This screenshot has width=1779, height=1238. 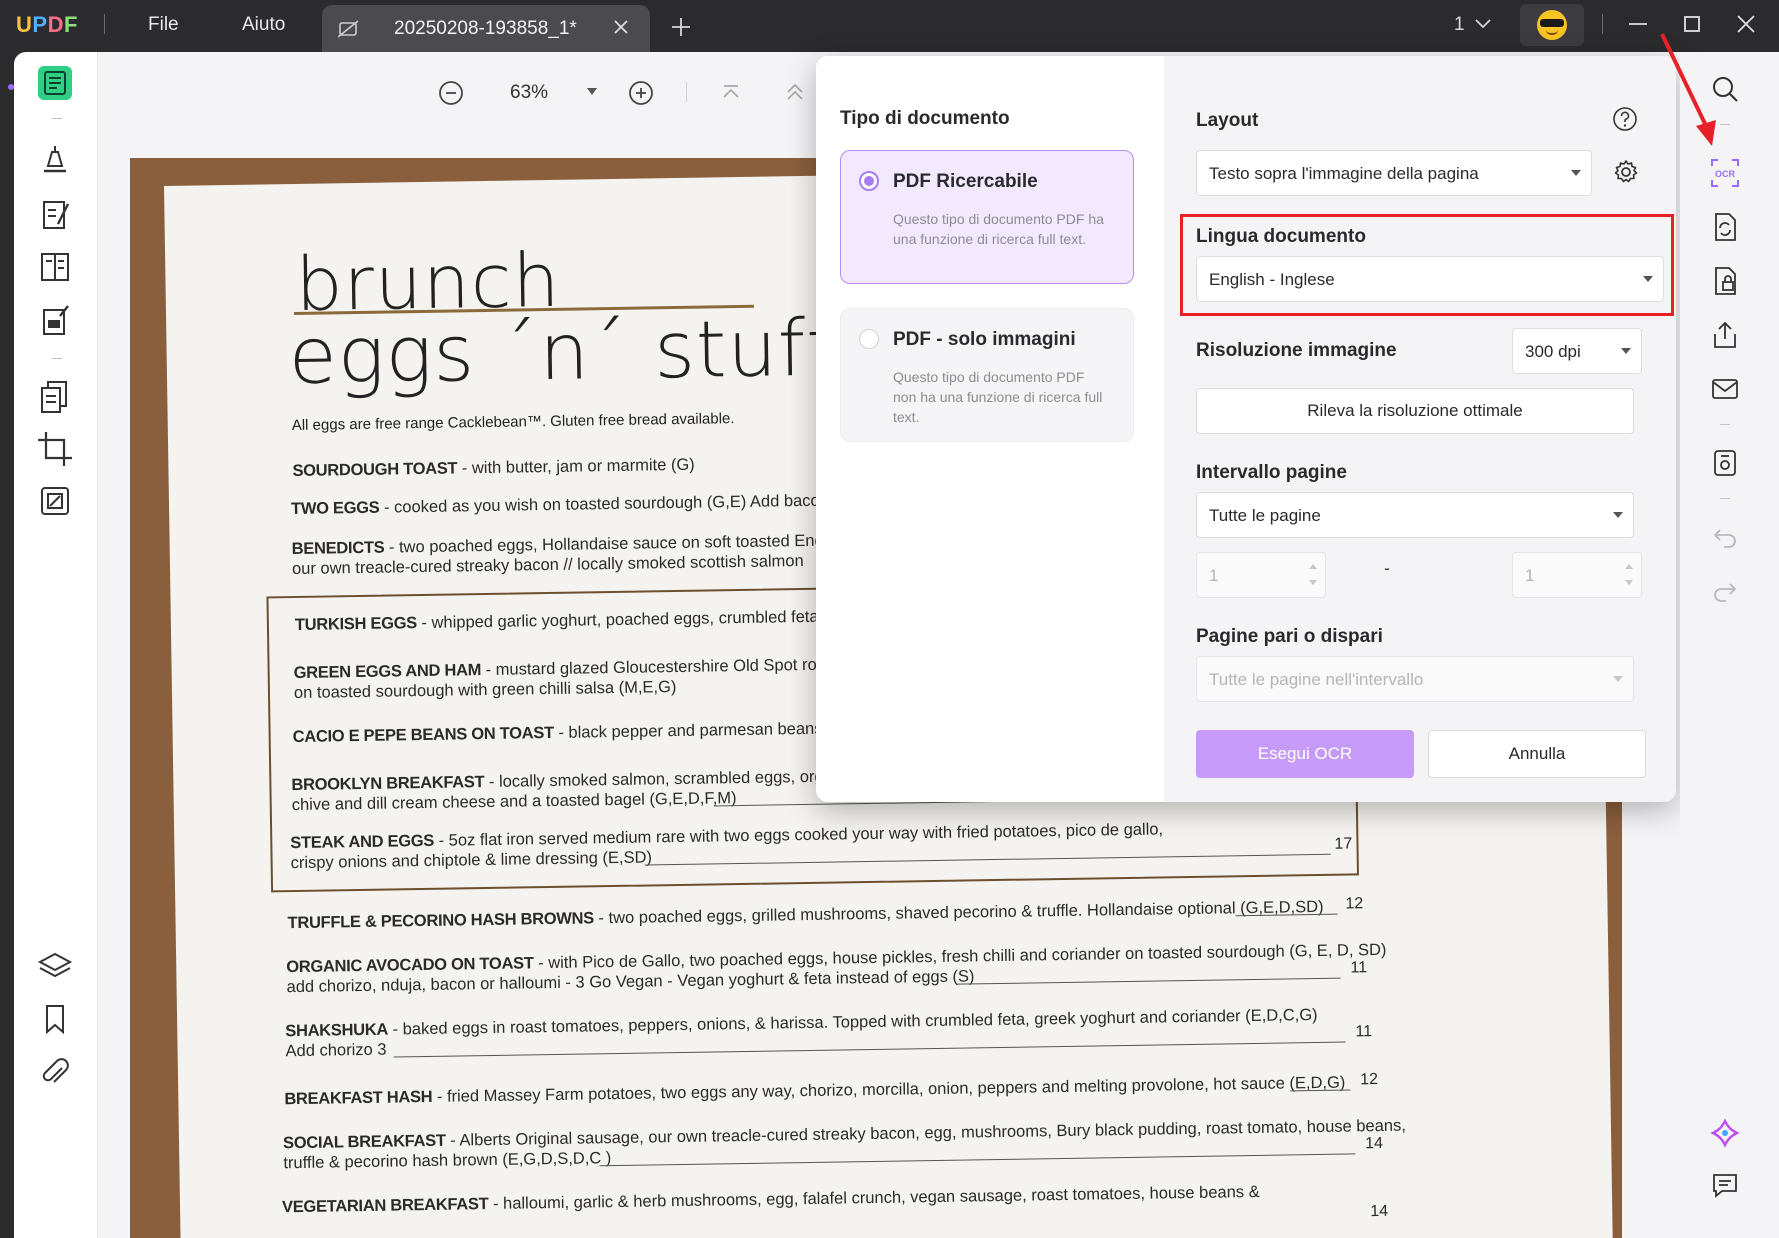 What do you see at coordinates (1530, 575) in the screenshot?
I see `range-to-value: 1` at bounding box center [1530, 575].